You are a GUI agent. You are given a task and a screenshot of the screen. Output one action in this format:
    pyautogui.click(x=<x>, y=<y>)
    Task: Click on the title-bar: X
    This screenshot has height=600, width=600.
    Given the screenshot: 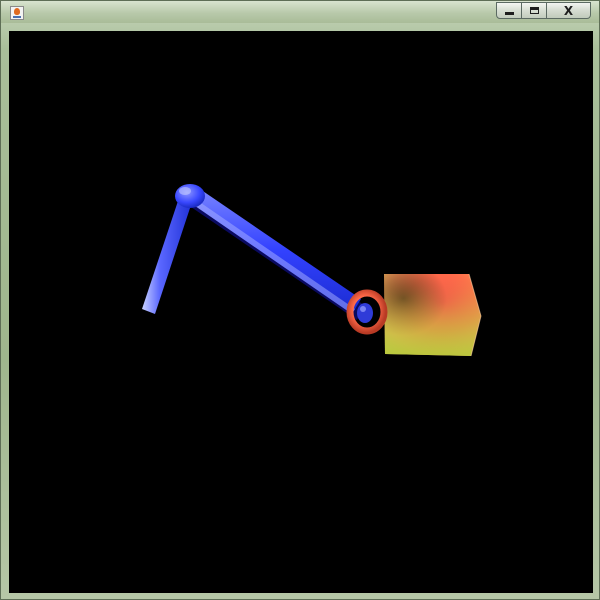 What is the action you would take?
    pyautogui.click(x=300, y=12)
    